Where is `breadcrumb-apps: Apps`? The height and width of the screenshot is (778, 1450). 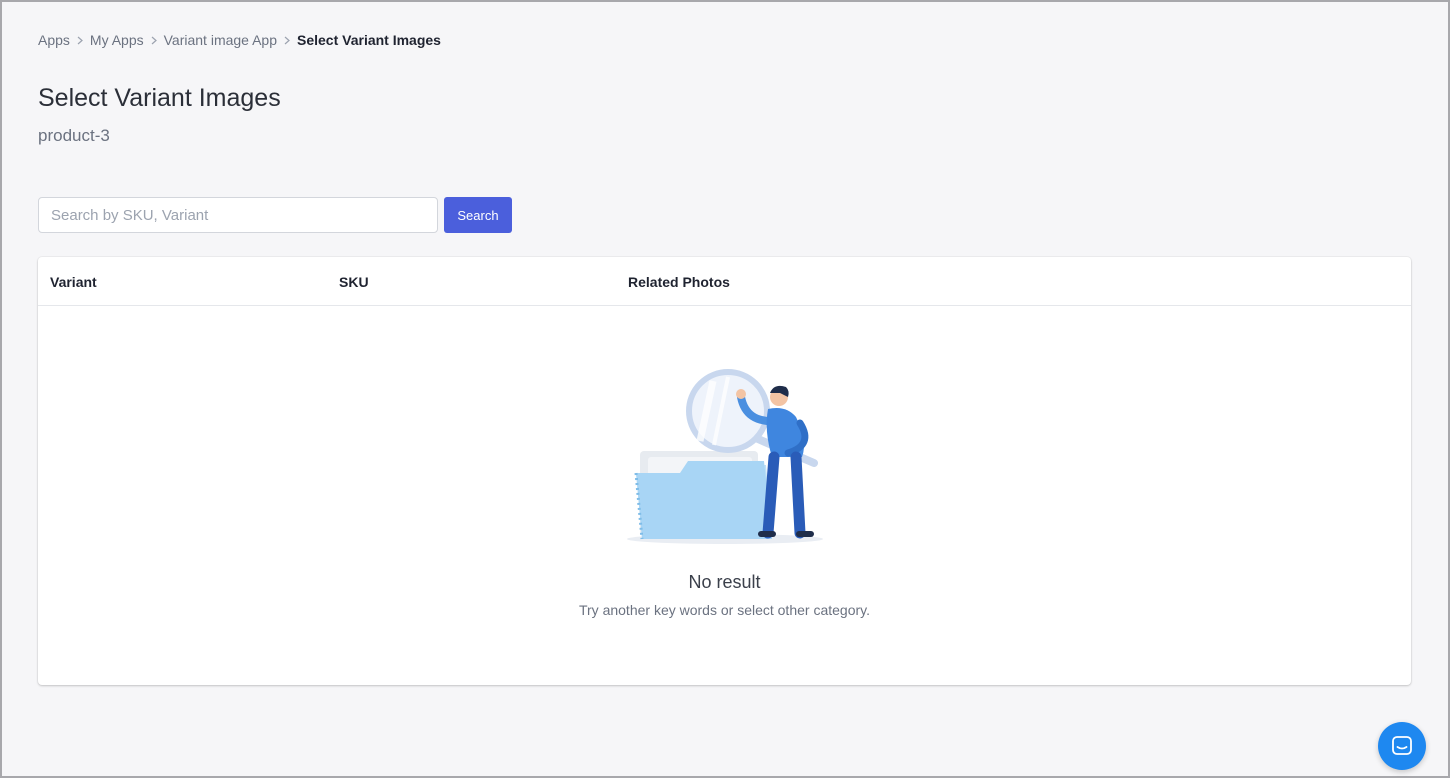
breadcrumb-apps: Apps is located at coordinates (54, 40).